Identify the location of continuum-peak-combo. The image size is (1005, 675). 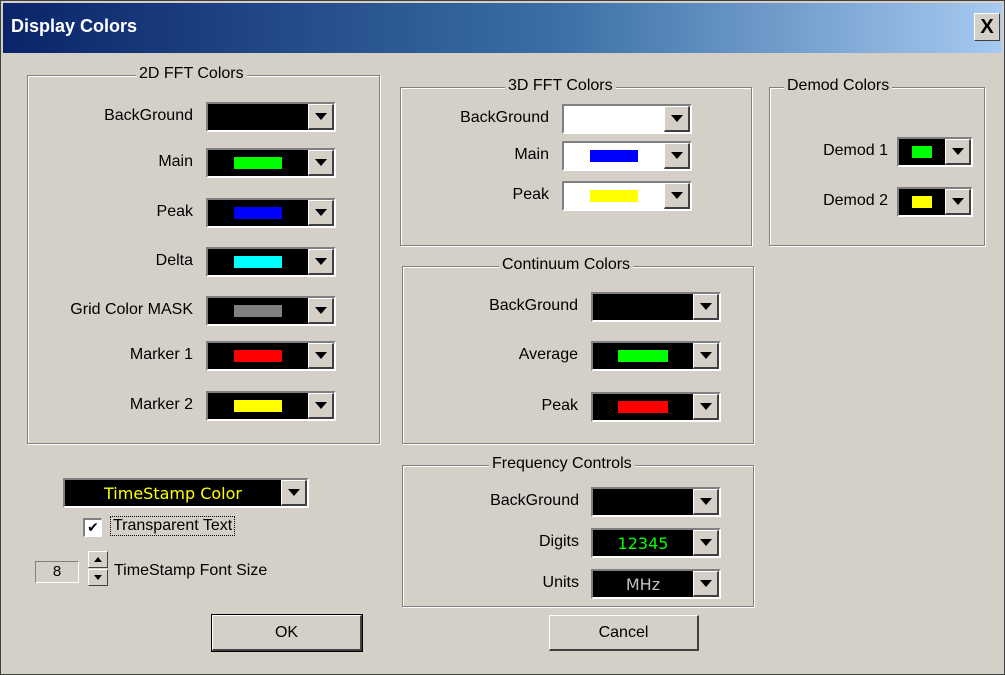
(656, 407).